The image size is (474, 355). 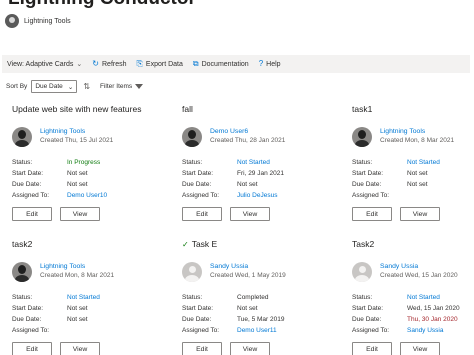 What do you see at coordinates (270, 64) in the screenshot?
I see `help-button: ? Help` at bounding box center [270, 64].